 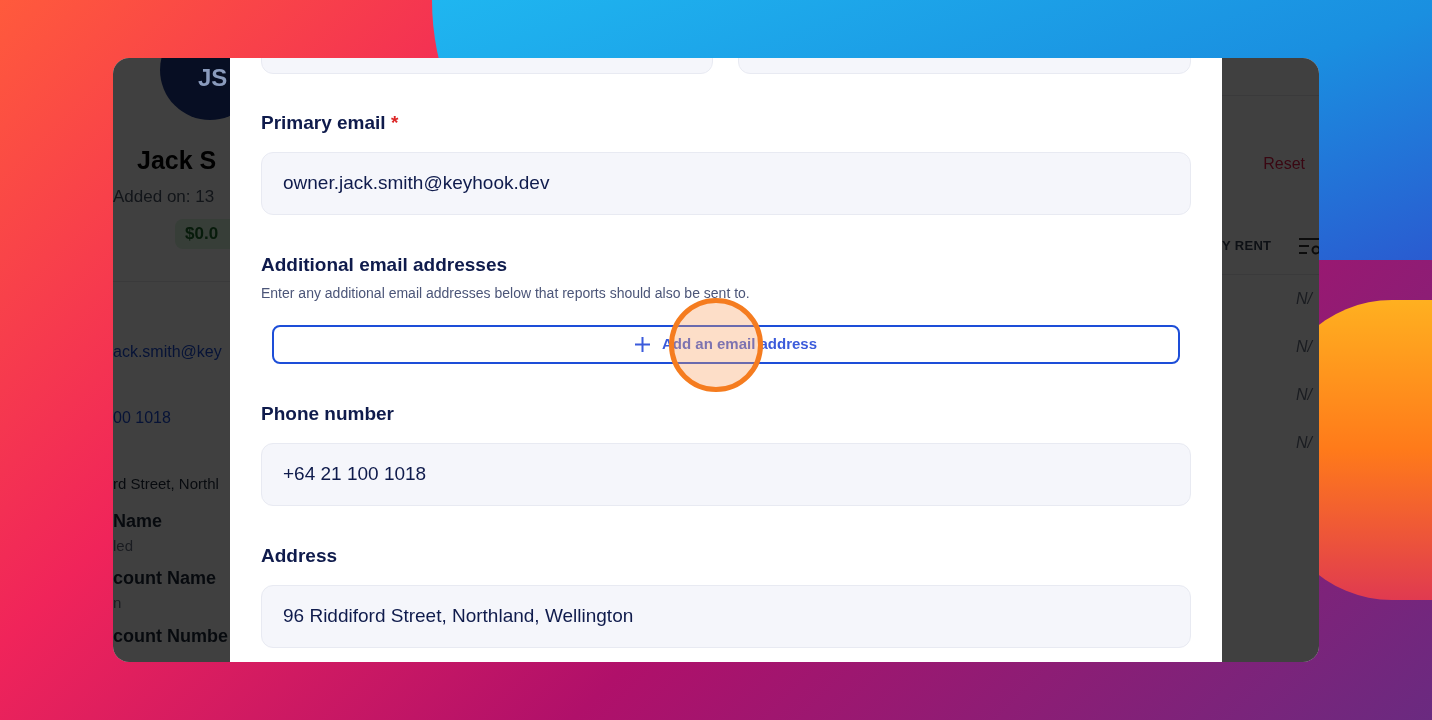 What do you see at coordinates (642, 344) in the screenshot?
I see `plus-icon` at bounding box center [642, 344].